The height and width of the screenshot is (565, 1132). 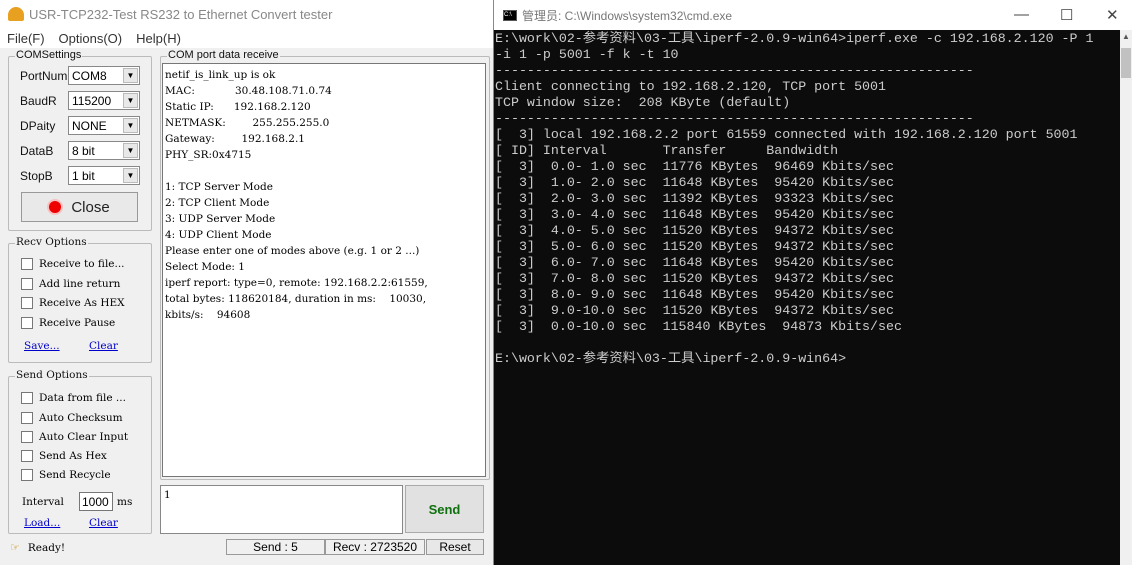 What do you see at coordinates (43, 501) in the screenshot?
I see `interval-label: Interval` at bounding box center [43, 501].